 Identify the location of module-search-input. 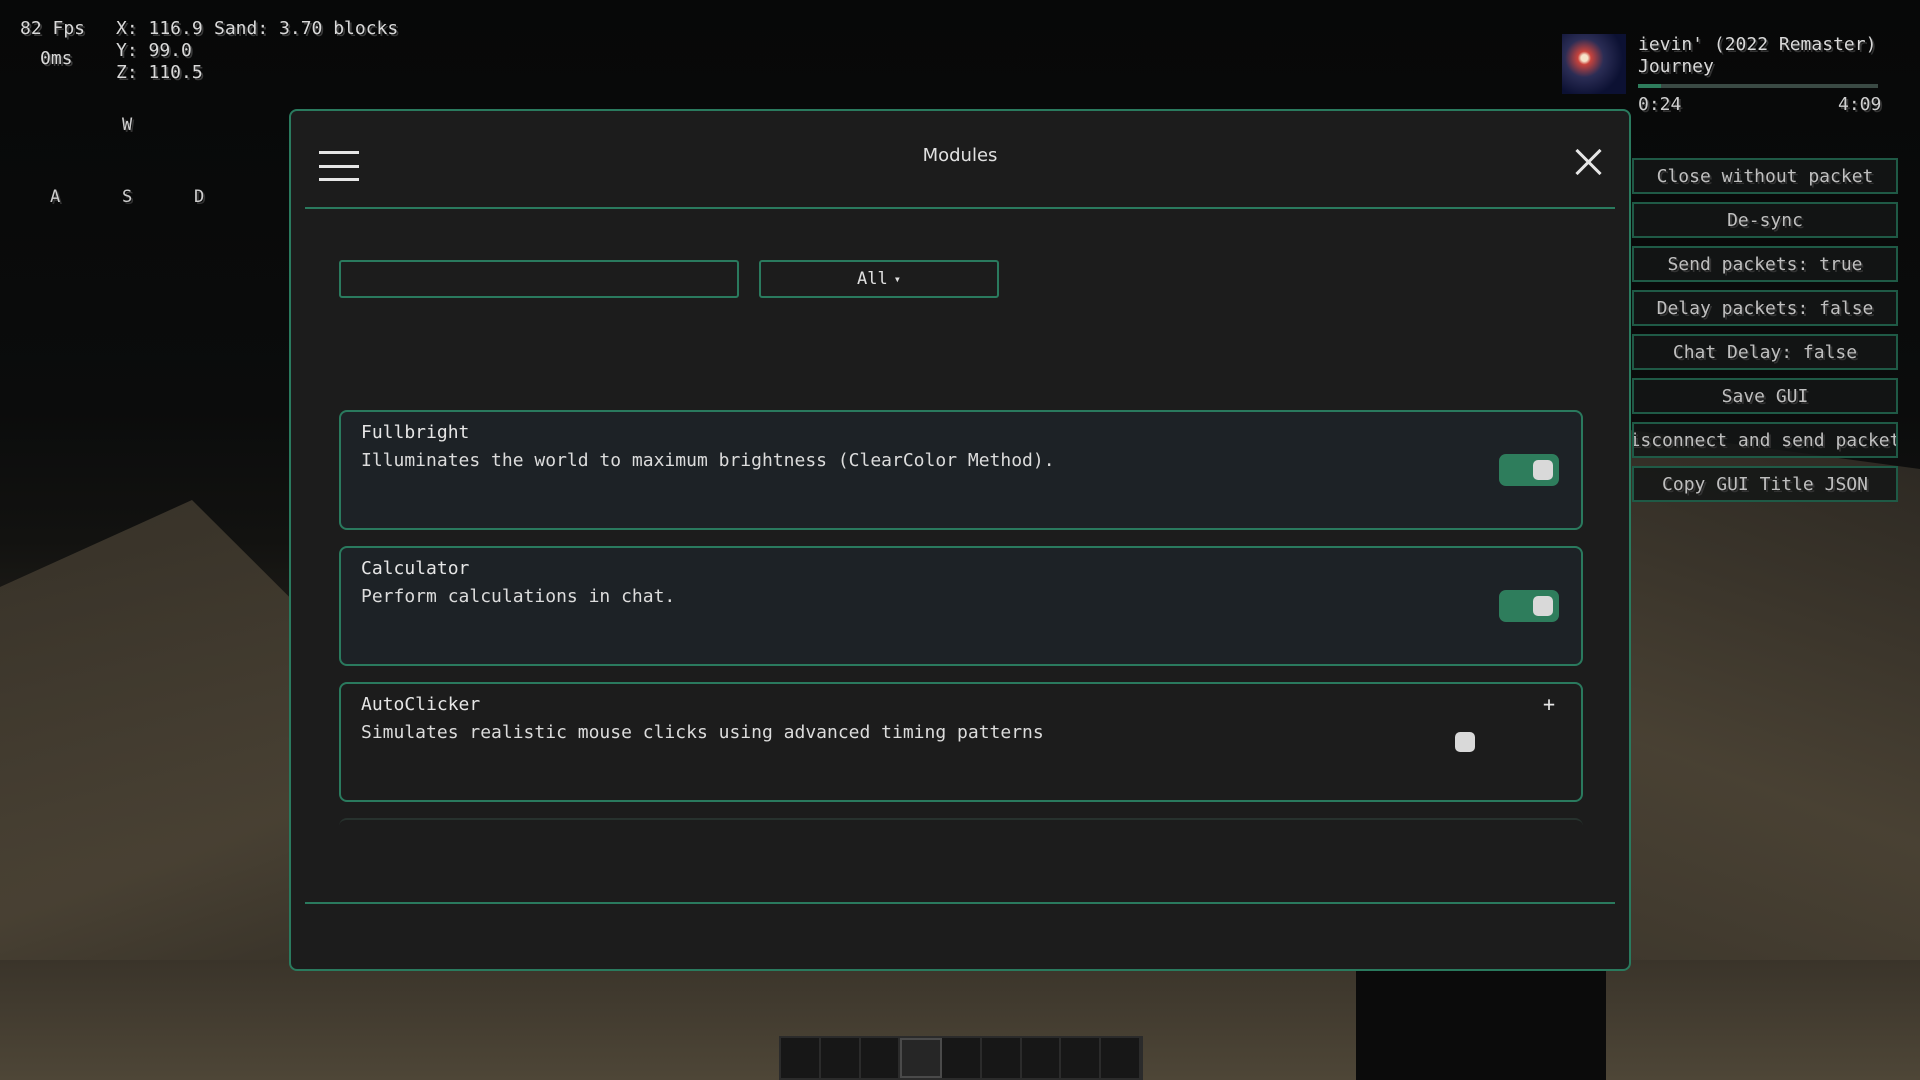
(539, 279).